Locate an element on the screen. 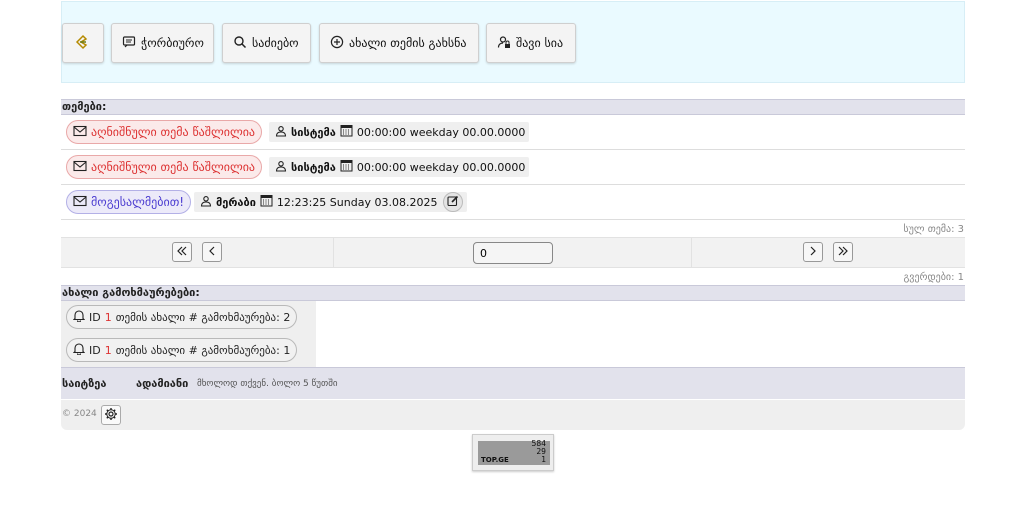 The width and height of the screenshot is (1024, 512). topic-title: მოგესალმებით! is located at coordinates (138, 202).